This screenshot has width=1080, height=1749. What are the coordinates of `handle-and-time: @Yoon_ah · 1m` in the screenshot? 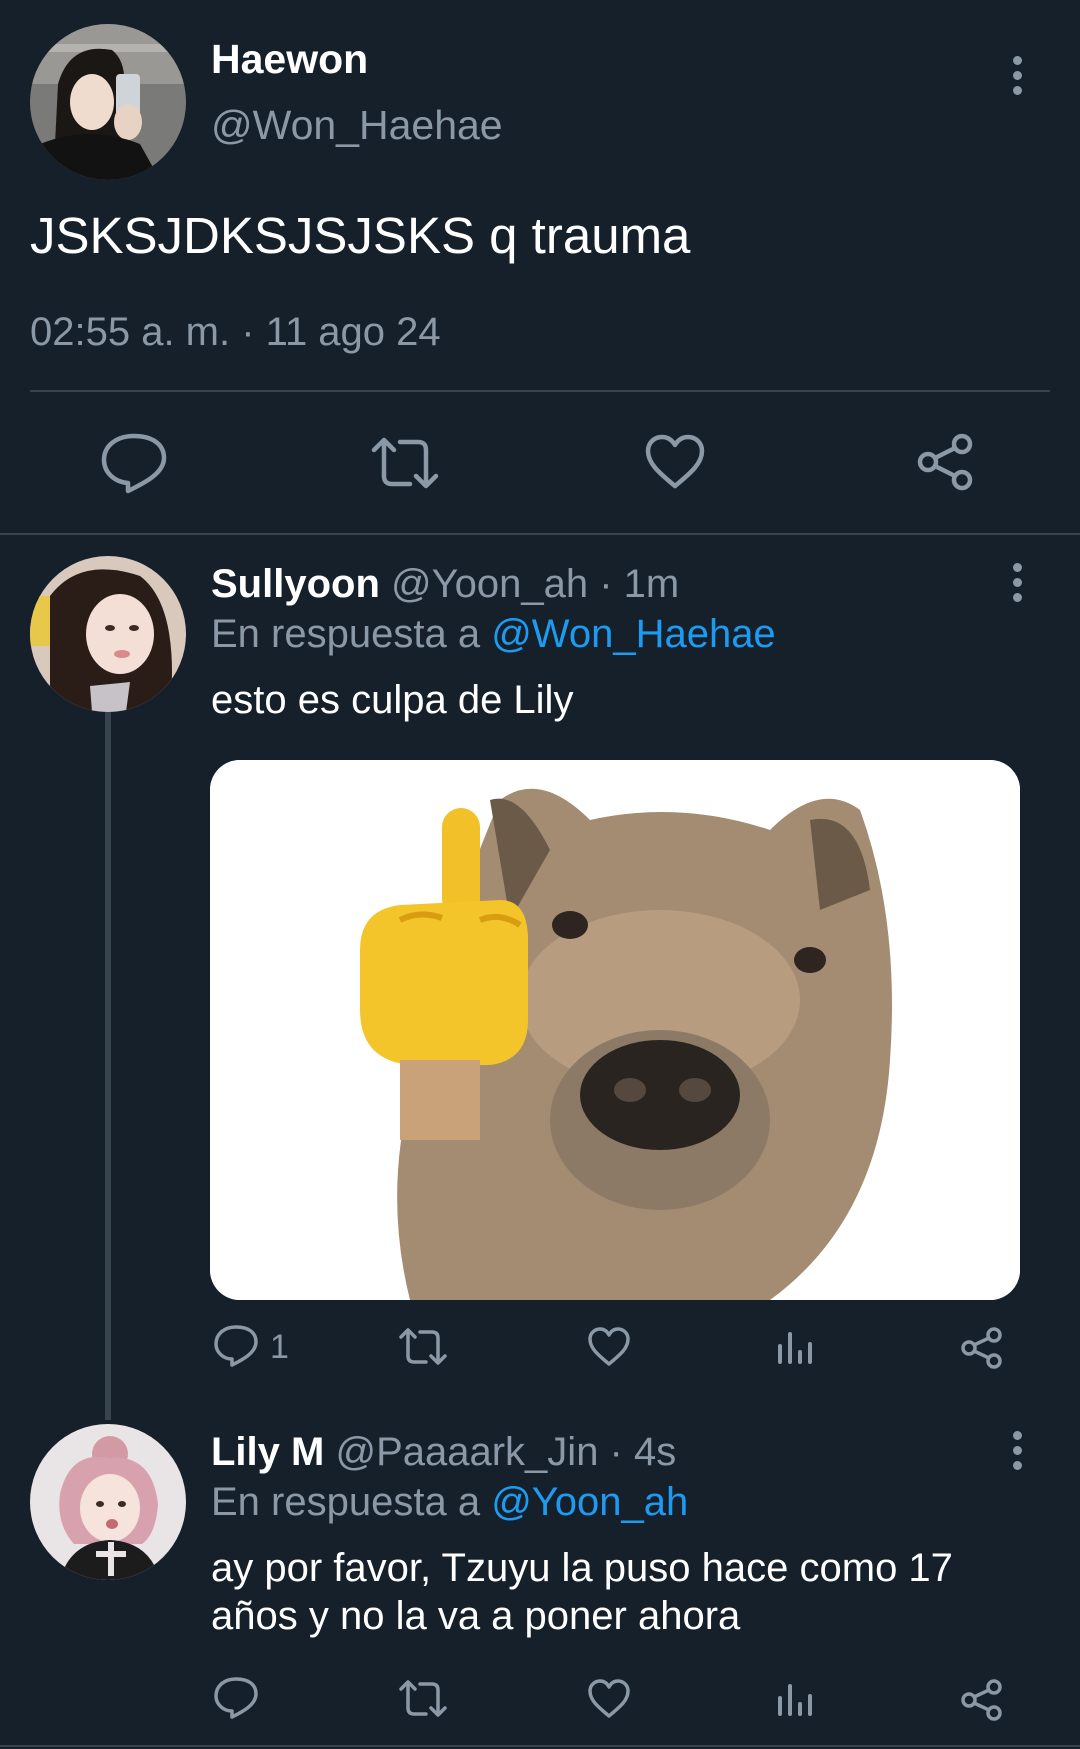 It's located at (535, 584).